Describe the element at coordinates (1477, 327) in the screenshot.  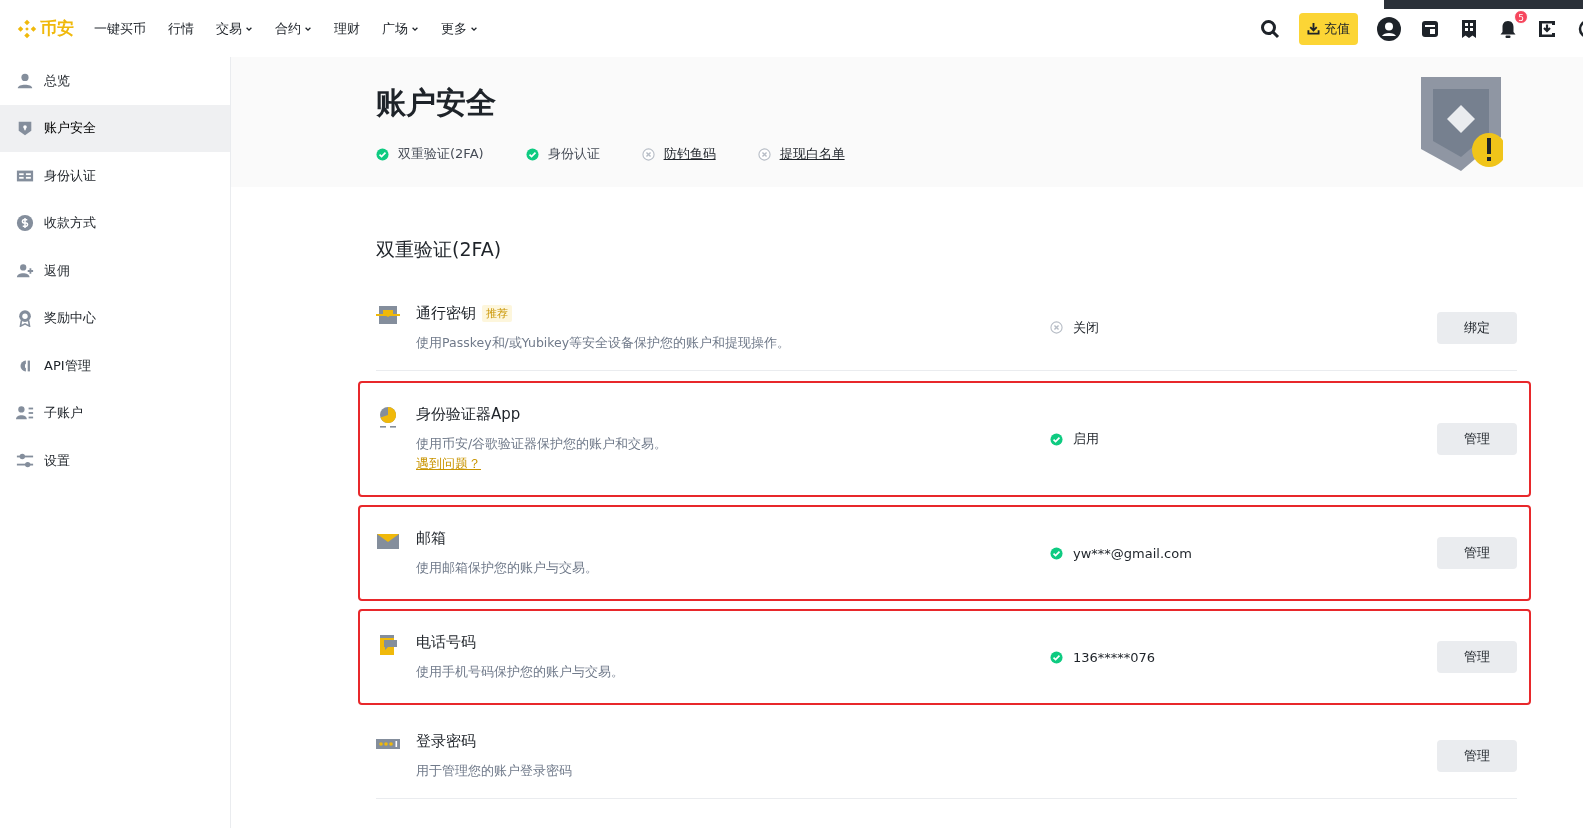
I see `manage-button: 绑定` at that location.